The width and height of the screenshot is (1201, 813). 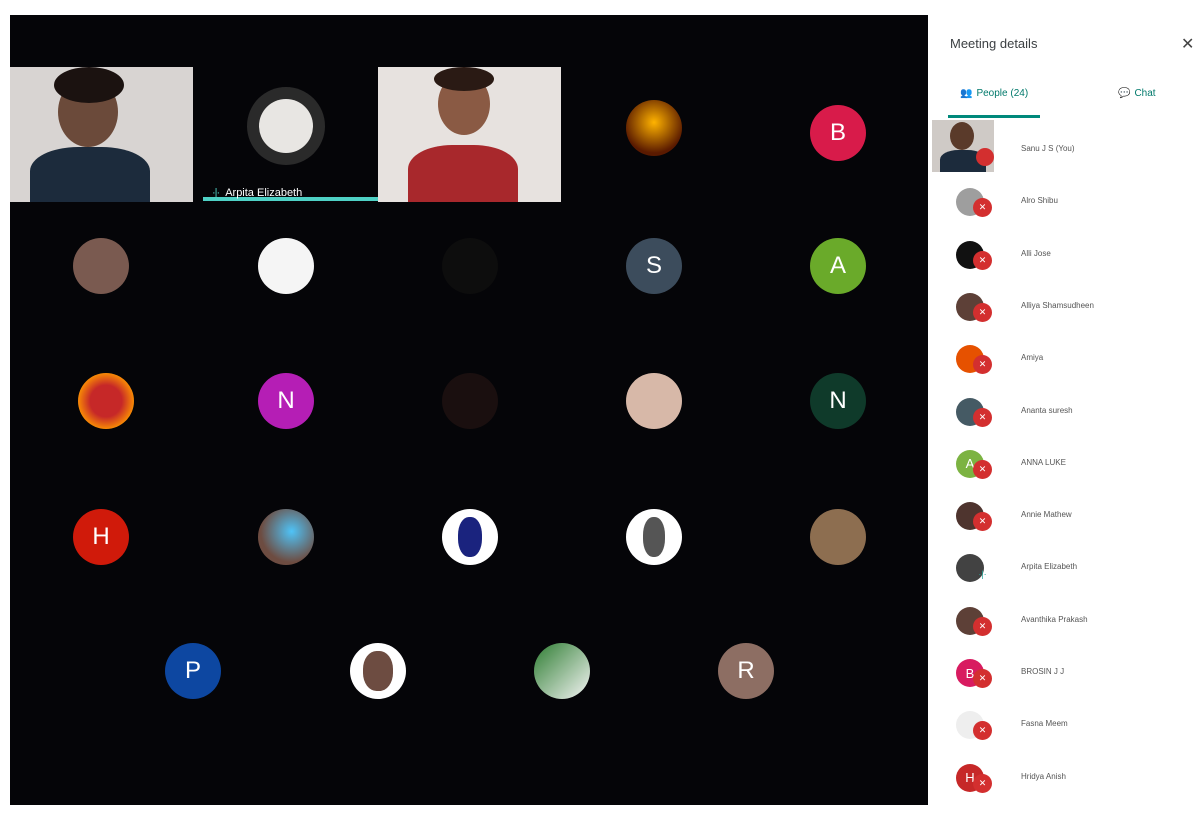 I want to click on people-icon: 👥, so click(x=966, y=93).